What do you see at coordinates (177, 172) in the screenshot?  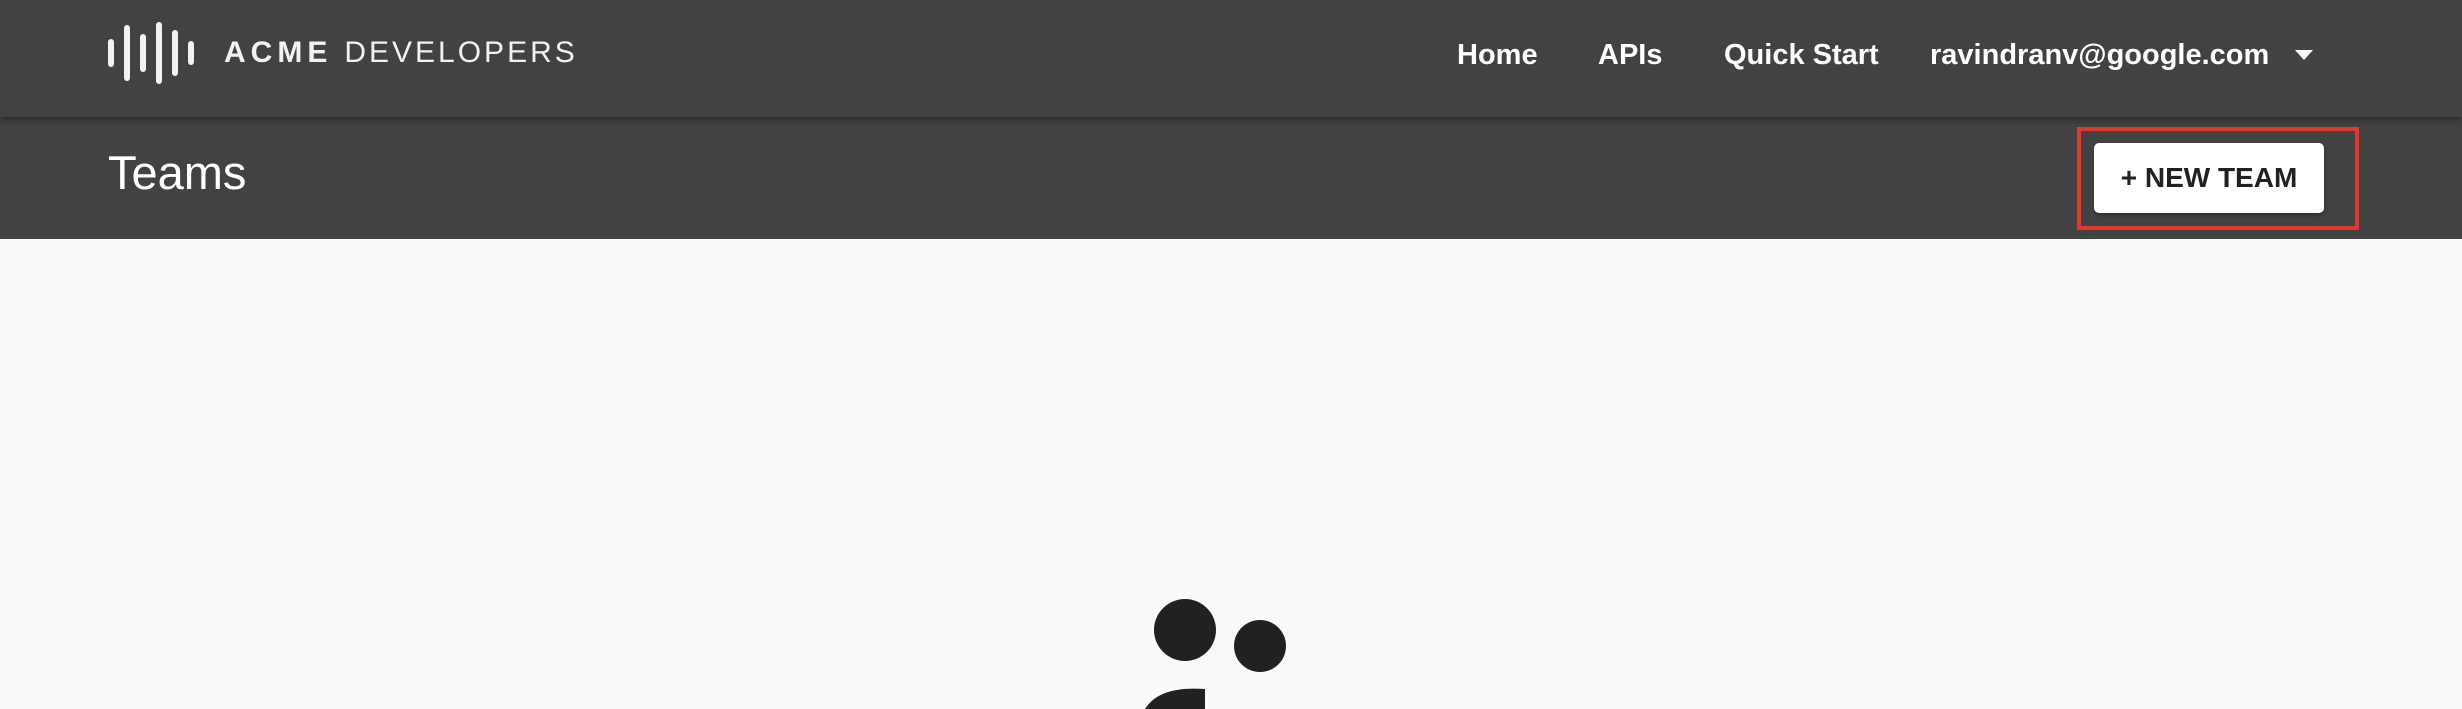 I see `page-title: Teams` at bounding box center [177, 172].